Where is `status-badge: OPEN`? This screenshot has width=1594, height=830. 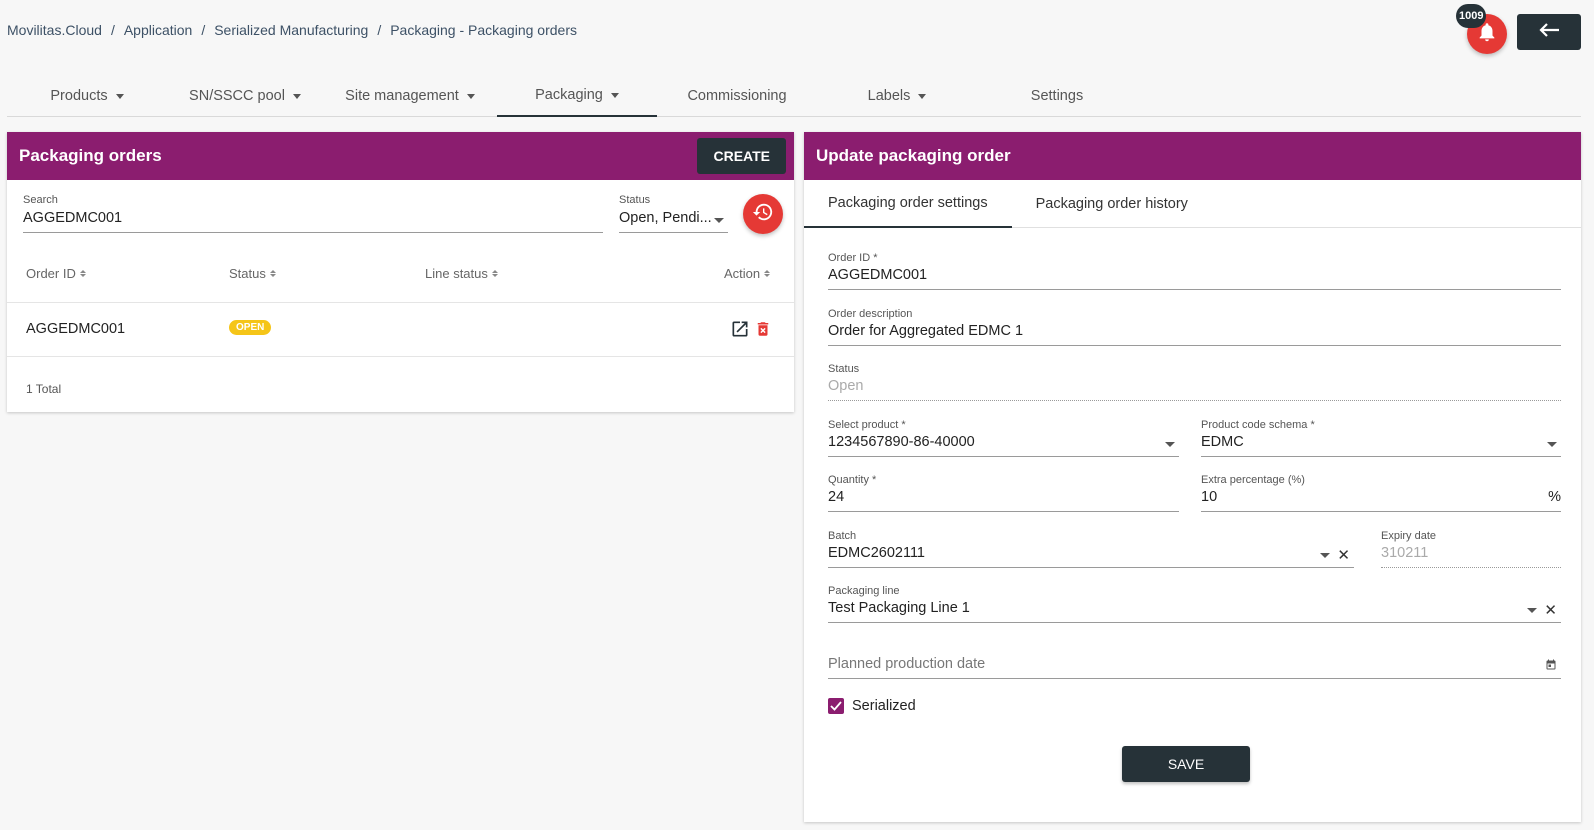 status-badge: OPEN is located at coordinates (250, 327).